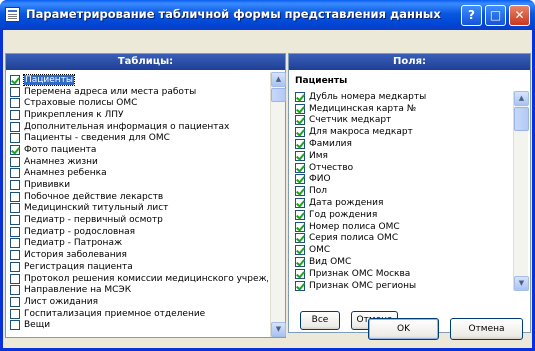 The height and width of the screenshot is (351, 535). Describe the element at coordinates (403, 329) in the screenshot. I see `ok-button: OK` at that location.